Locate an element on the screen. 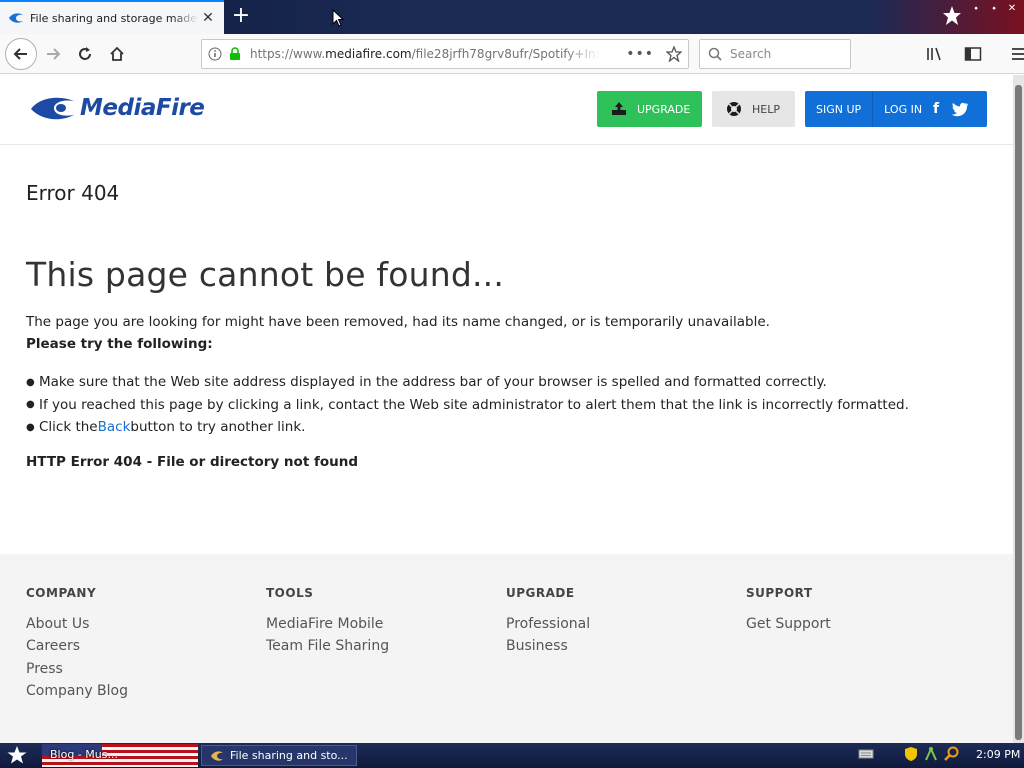  footer-column-support: SUPPORT Get Support is located at coordinates (788, 610).